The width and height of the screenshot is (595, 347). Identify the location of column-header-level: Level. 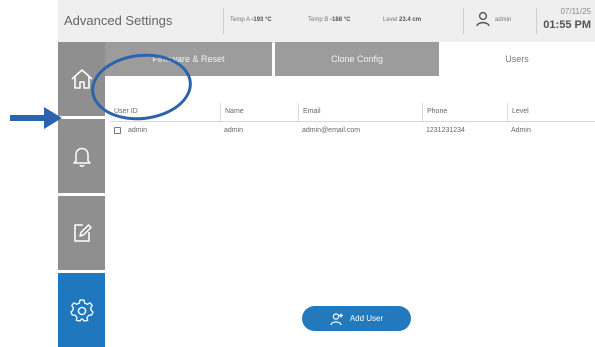
(551, 112).